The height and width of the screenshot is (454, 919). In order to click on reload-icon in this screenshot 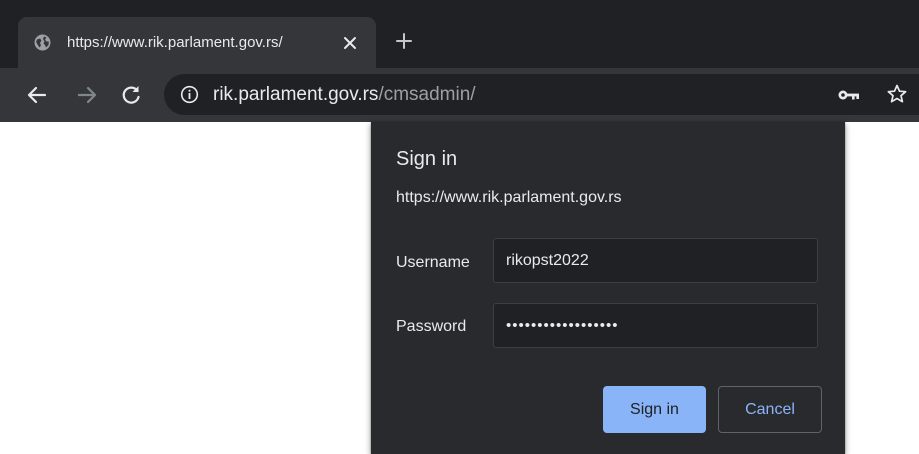, I will do `click(131, 95)`.